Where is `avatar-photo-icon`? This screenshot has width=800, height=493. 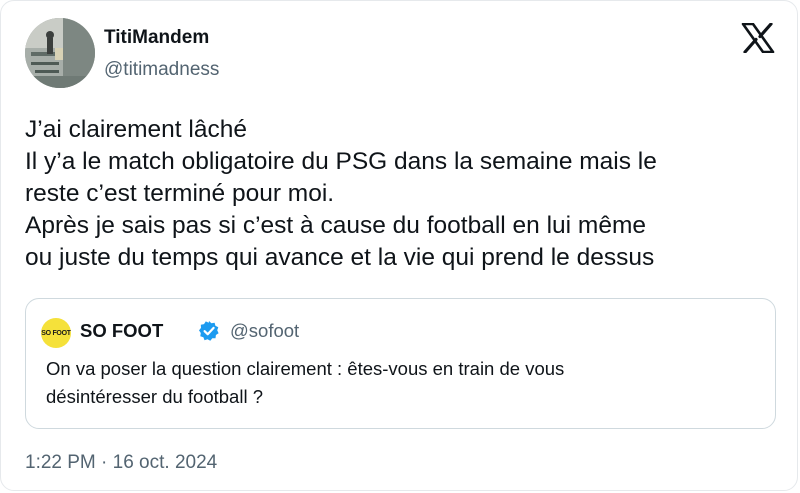 avatar-photo-icon is located at coordinates (60, 53).